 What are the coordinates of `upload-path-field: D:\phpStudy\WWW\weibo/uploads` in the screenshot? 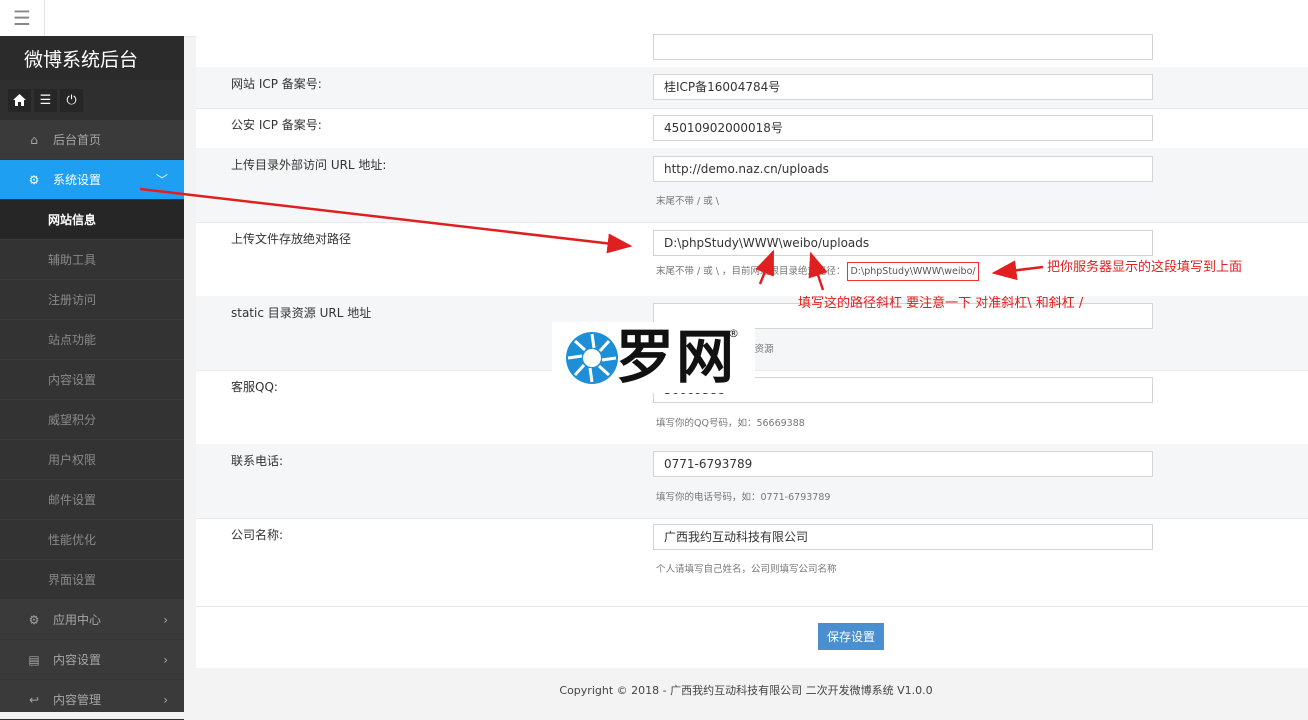 It's located at (903, 243).